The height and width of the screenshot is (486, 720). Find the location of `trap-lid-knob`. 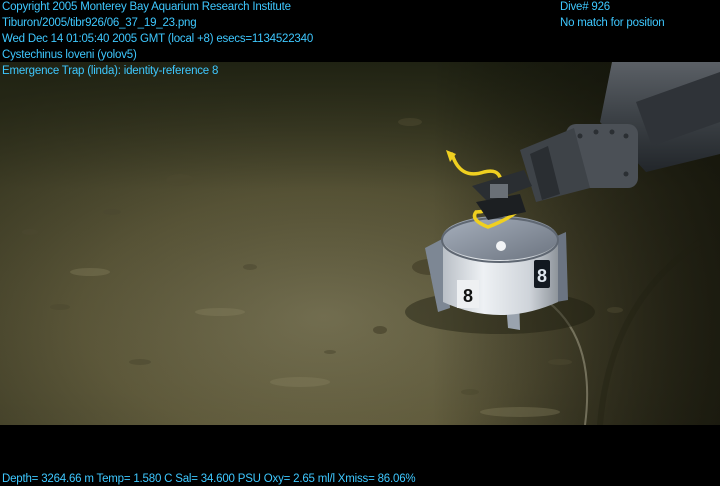

trap-lid-knob is located at coordinates (501, 246).